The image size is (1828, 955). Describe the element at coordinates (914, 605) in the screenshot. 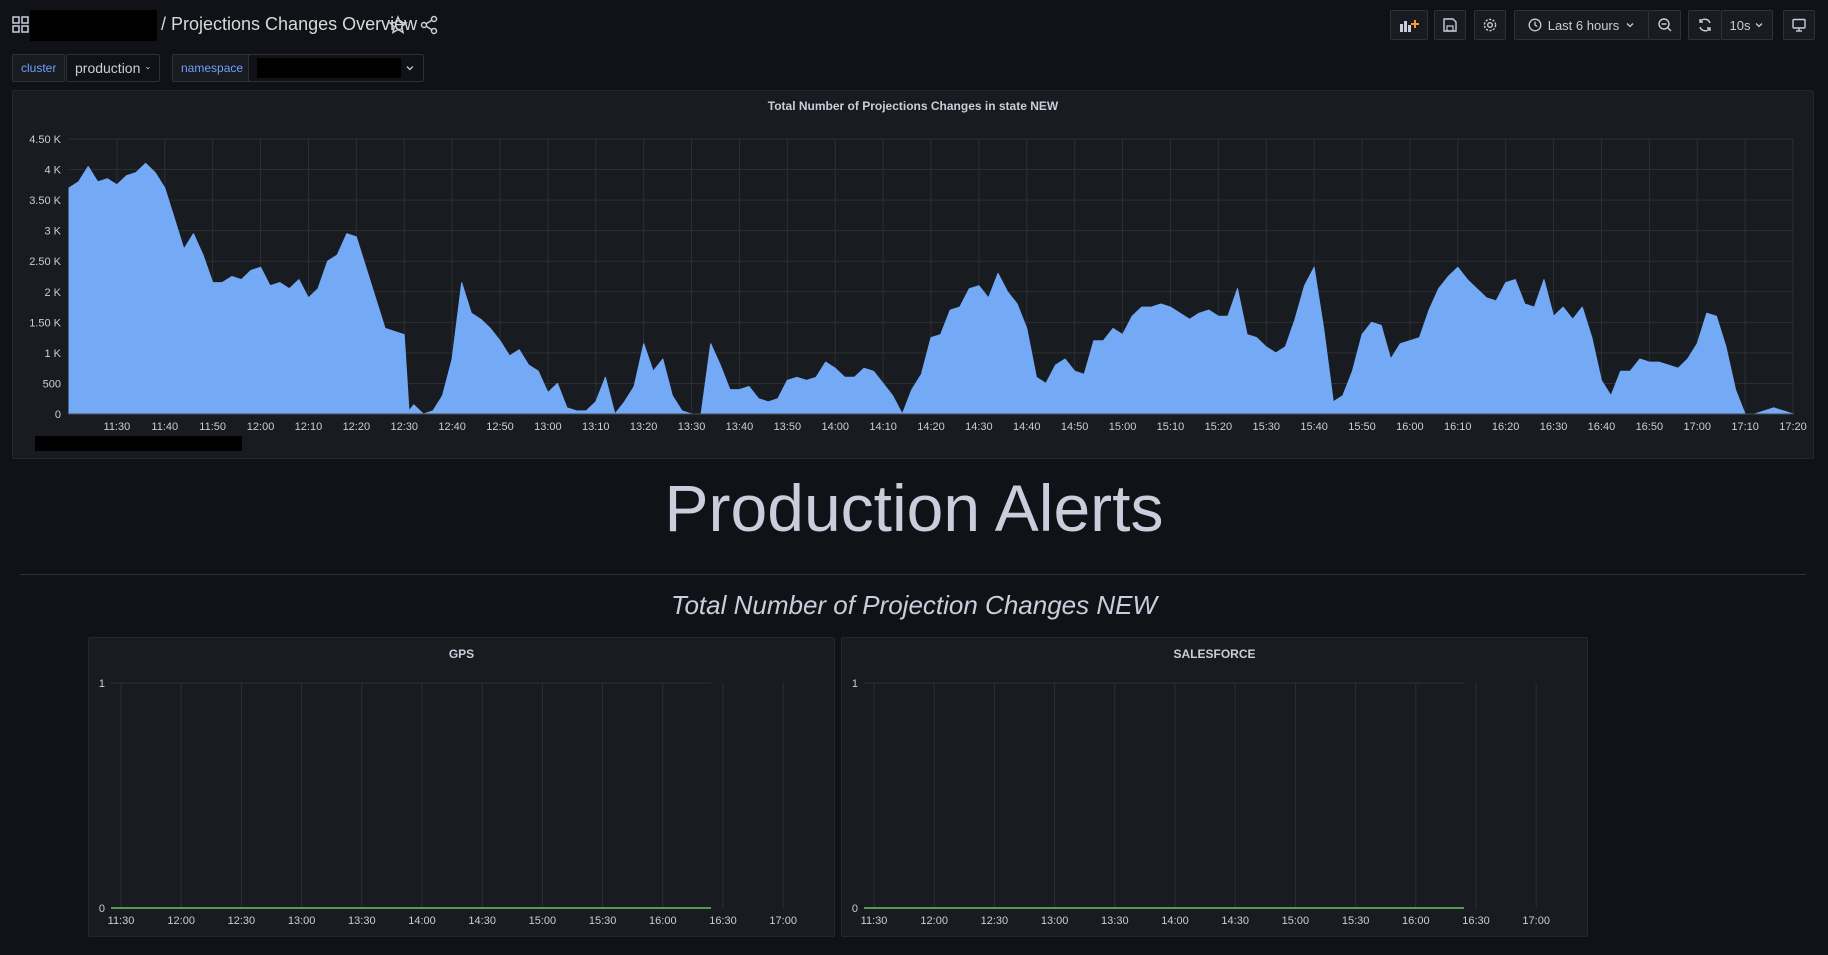

I see `projection-changes-subheading: Total Number of Projection Changes NEW` at that location.